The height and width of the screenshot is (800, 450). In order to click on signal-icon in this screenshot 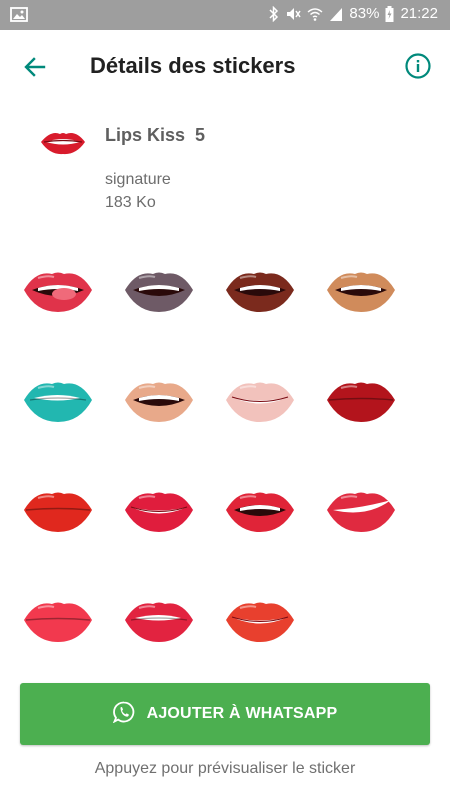, I will do `click(336, 14)`.